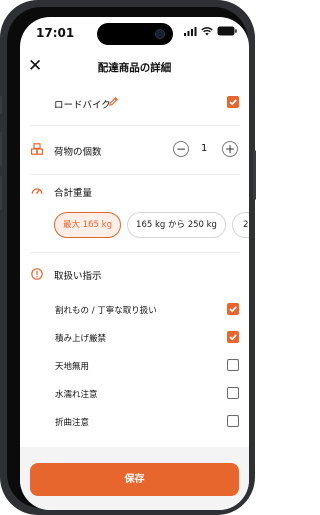 This screenshot has width=320, height=515. I want to click on dynamic-island, so click(135, 34).